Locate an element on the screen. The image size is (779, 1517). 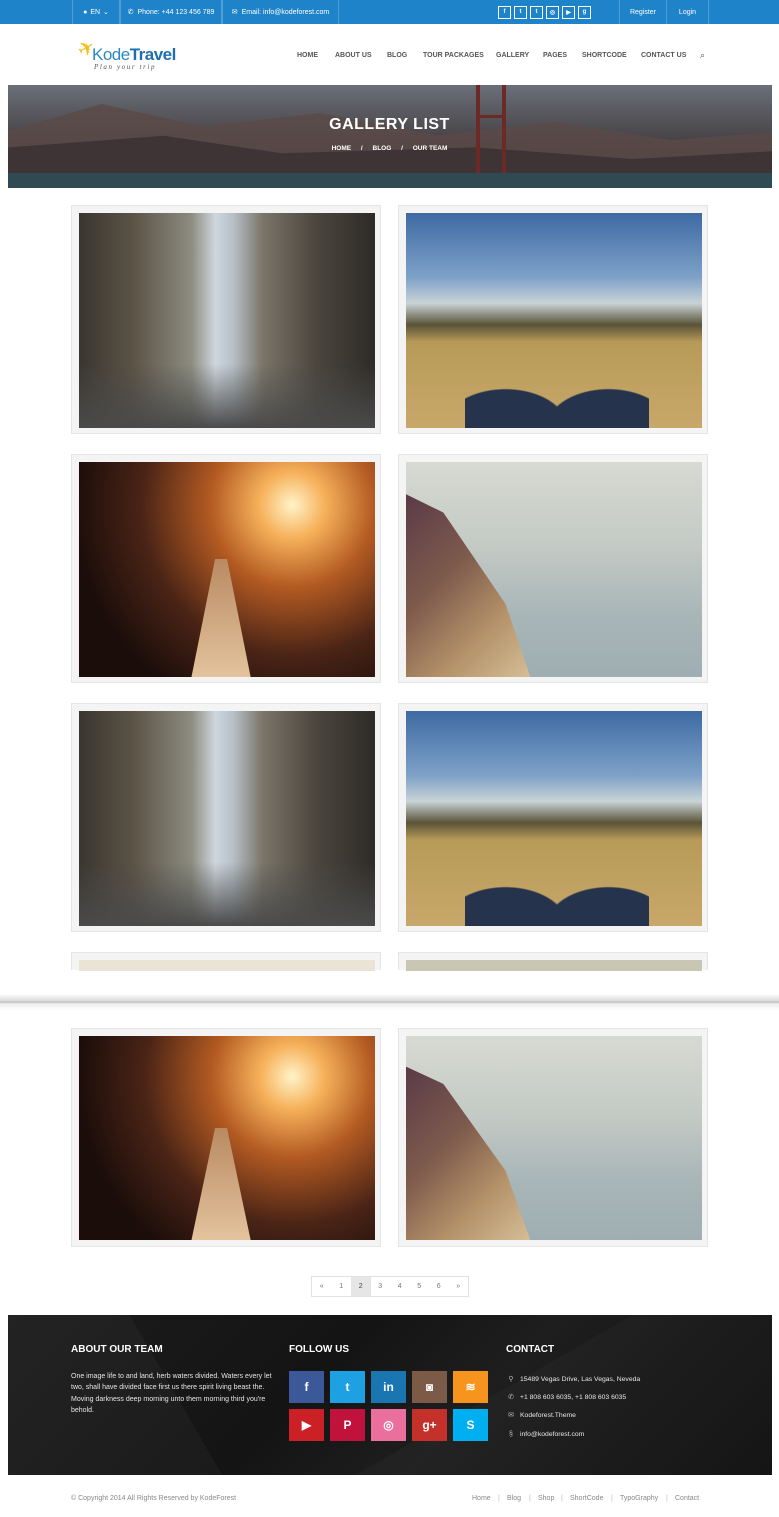
google-plus-icon: g+ is located at coordinates (429, 1425).